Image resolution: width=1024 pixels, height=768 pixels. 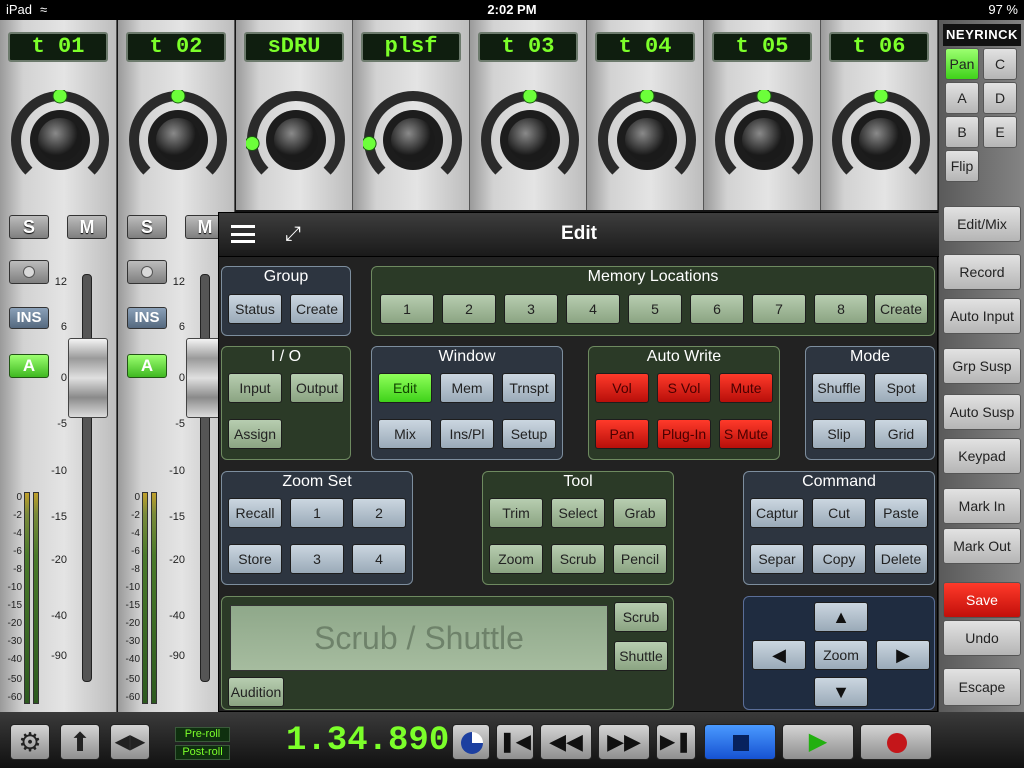 What do you see at coordinates (516, 513) in the screenshot?
I see `tool-button-trim: Trim` at bounding box center [516, 513].